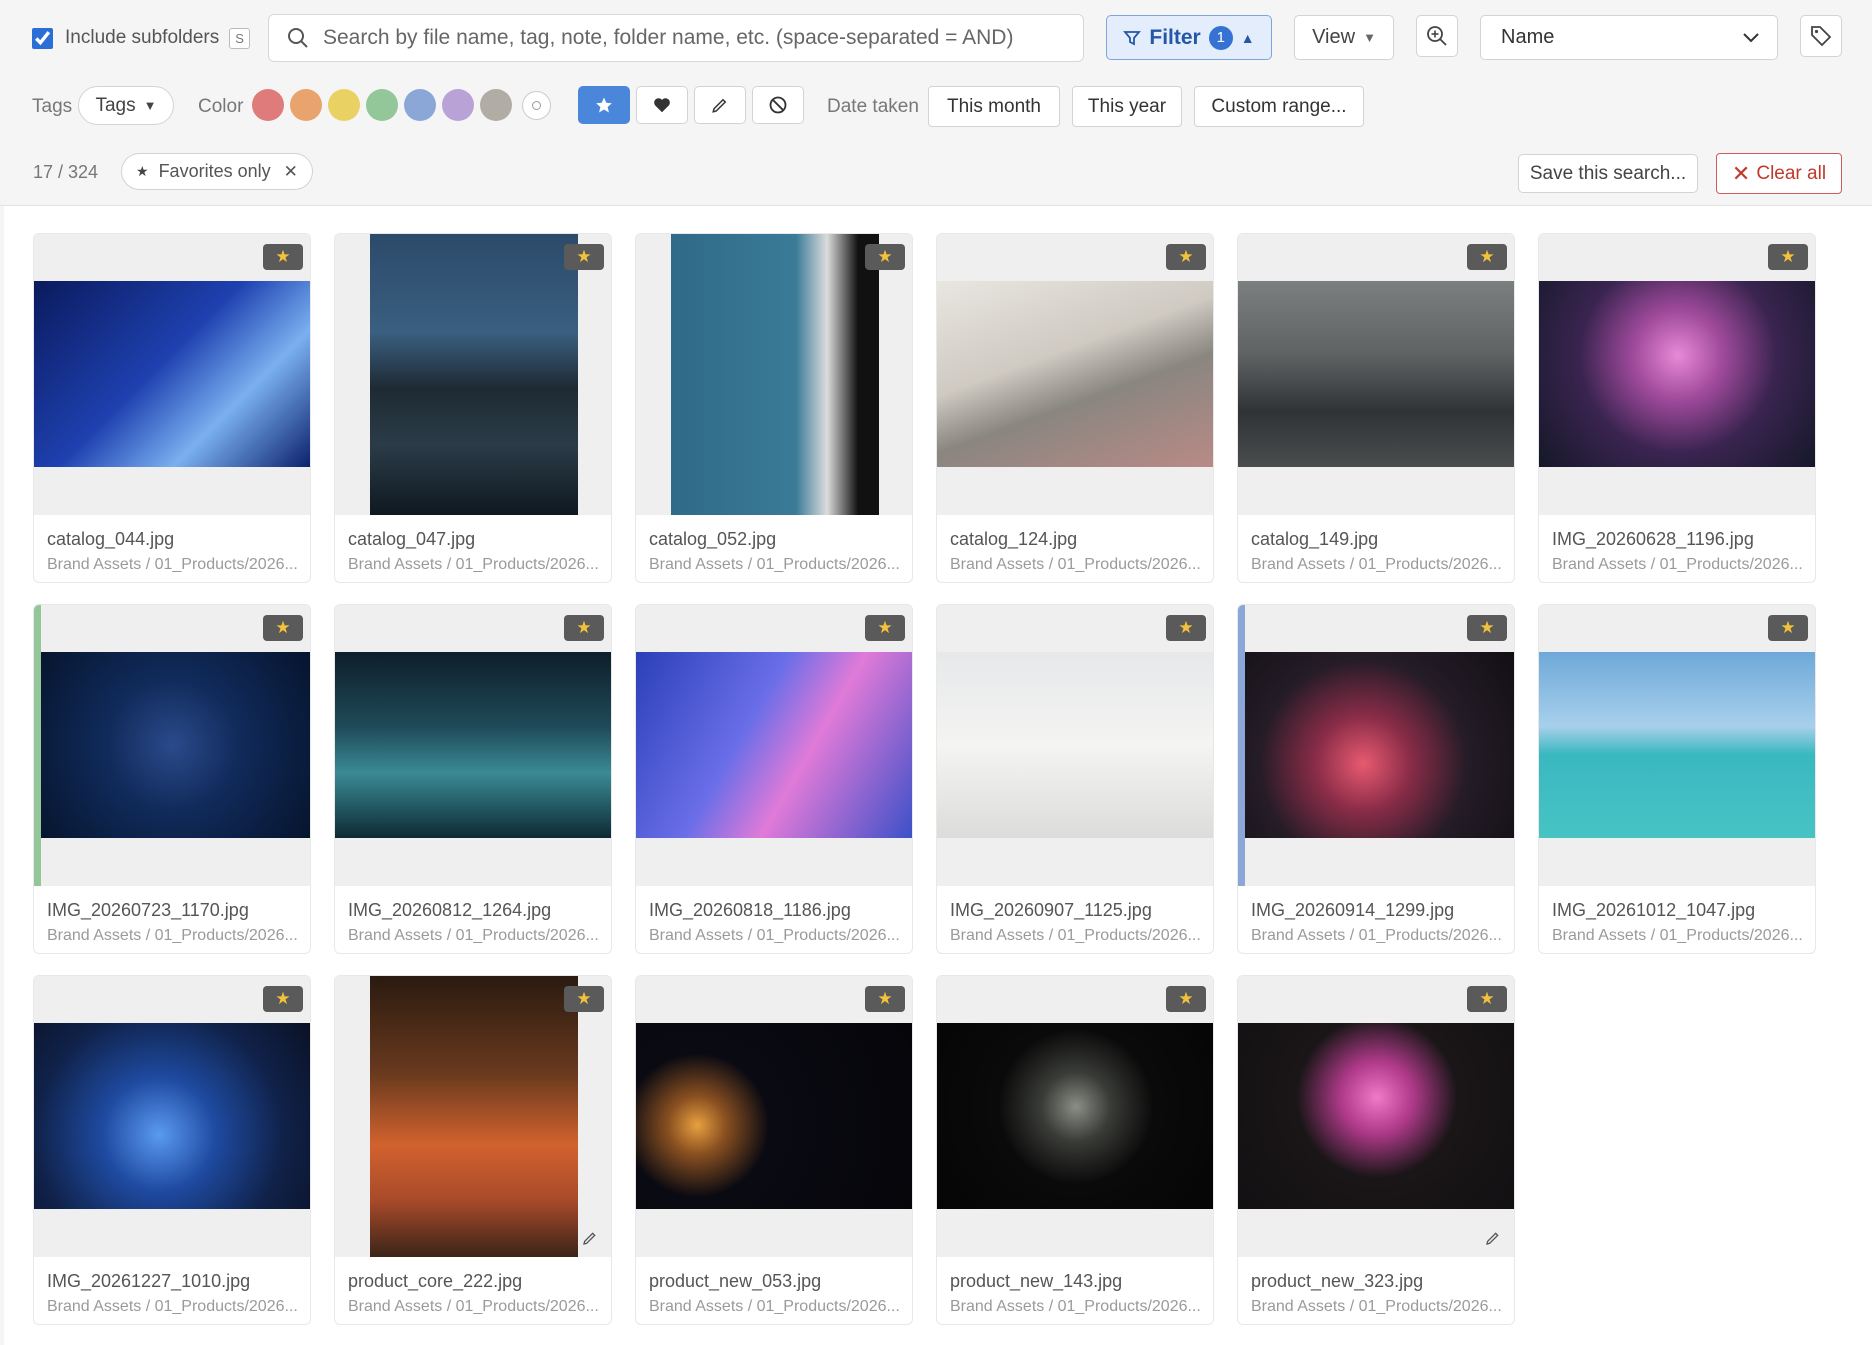  I want to click on tag-icon, so click(1821, 36).